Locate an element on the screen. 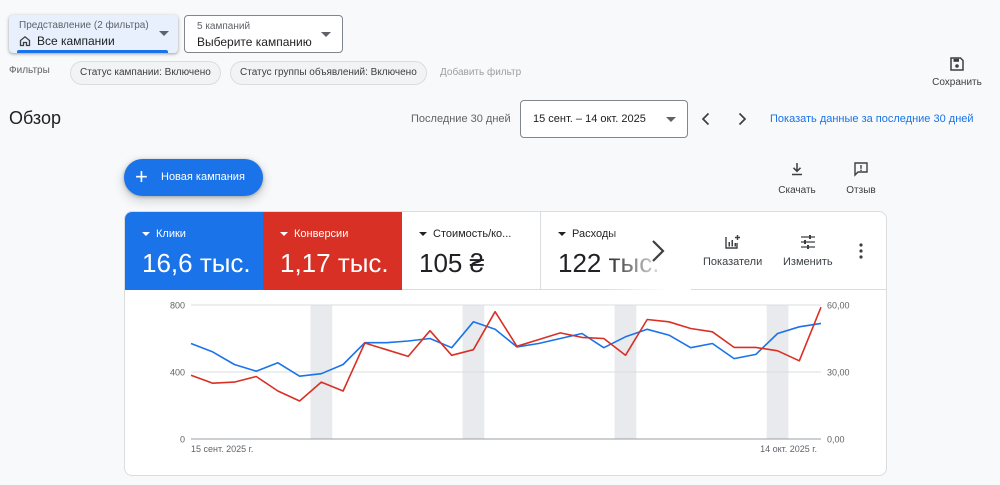 This screenshot has width=1000, height=485. view-select-value-row: Все кампании is located at coordinates (67, 41).